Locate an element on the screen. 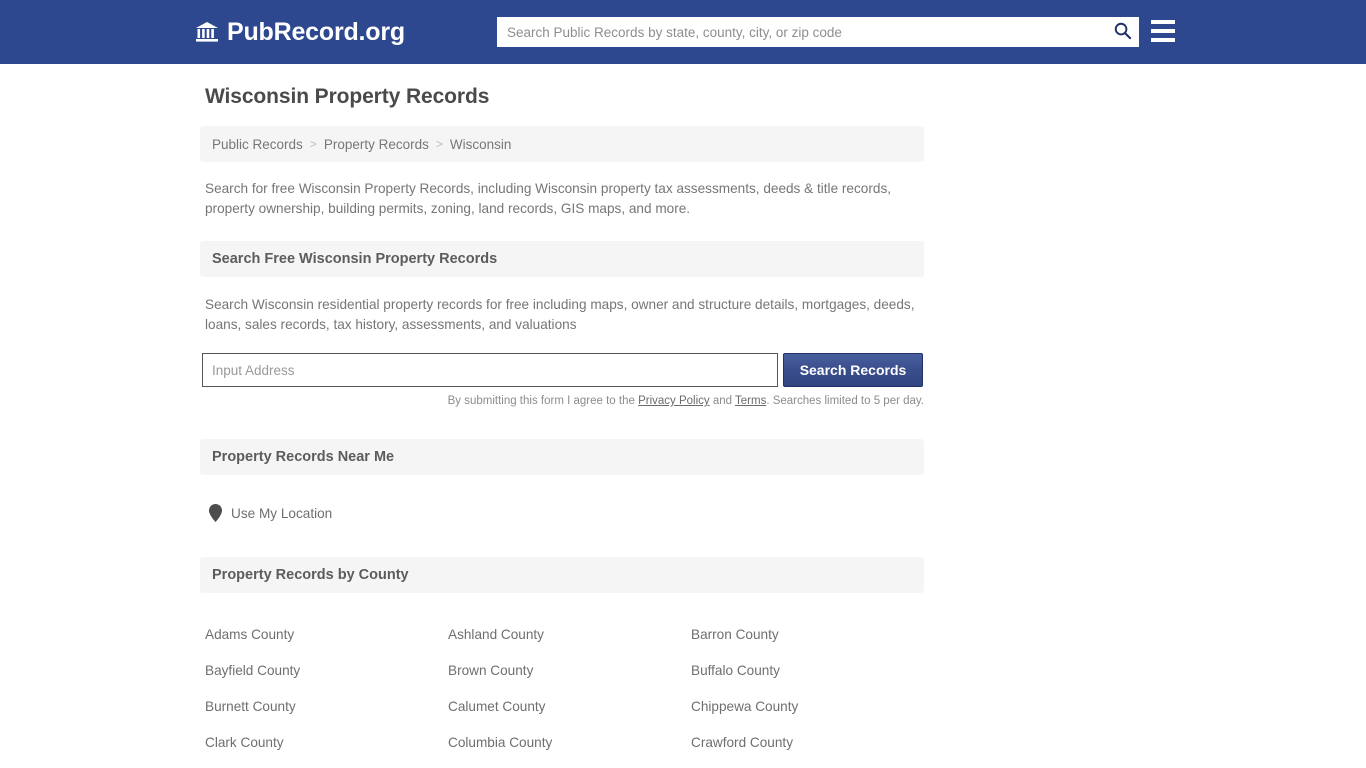 This screenshot has height=768, width=1366. county-link: Dane County is located at coordinates (326, 764).